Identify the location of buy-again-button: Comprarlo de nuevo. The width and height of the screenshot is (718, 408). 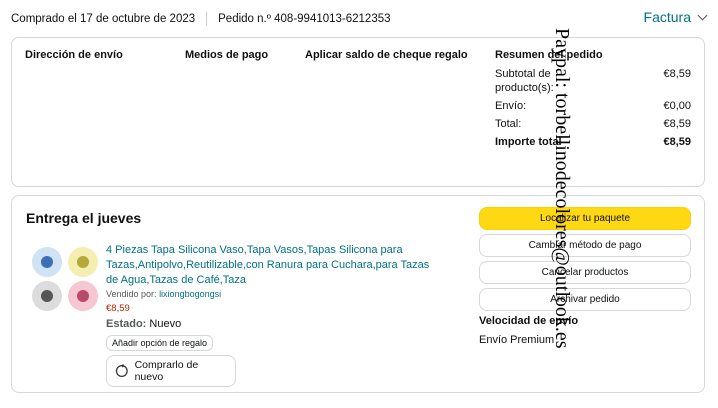
(171, 371).